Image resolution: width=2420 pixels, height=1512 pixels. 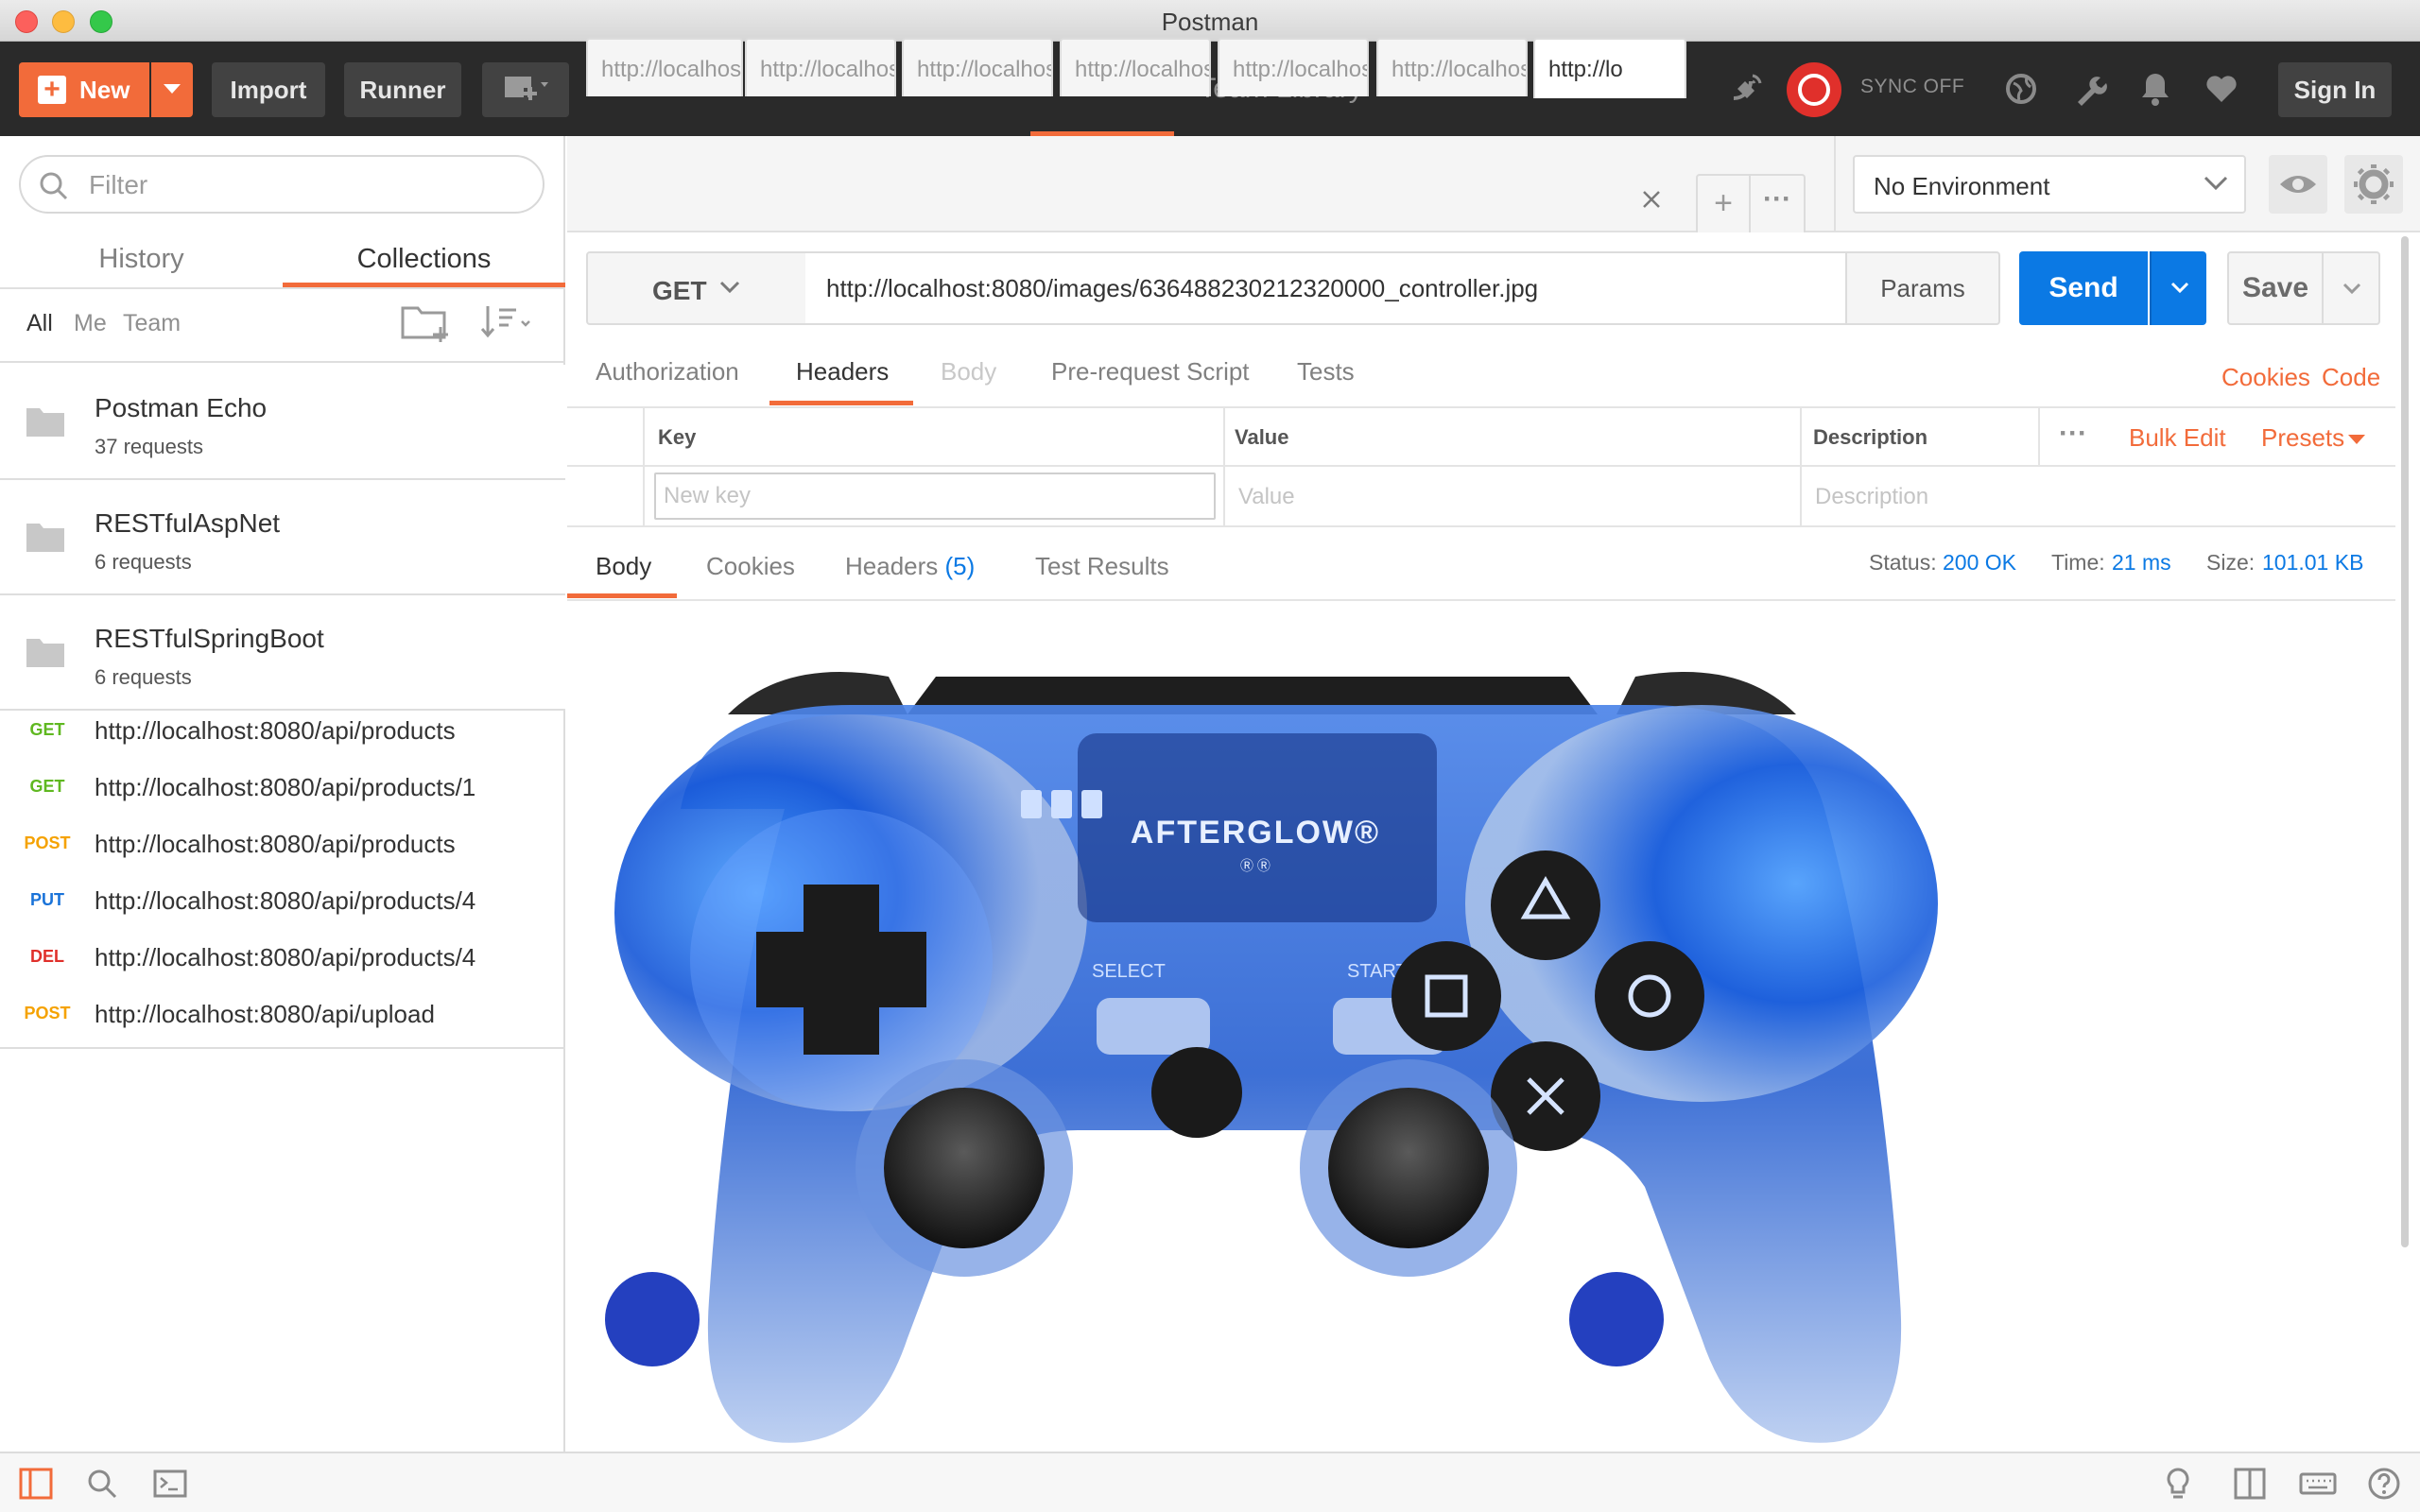 What do you see at coordinates (2250, 1484) in the screenshot?
I see `two-pane-view-icon` at bounding box center [2250, 1484].